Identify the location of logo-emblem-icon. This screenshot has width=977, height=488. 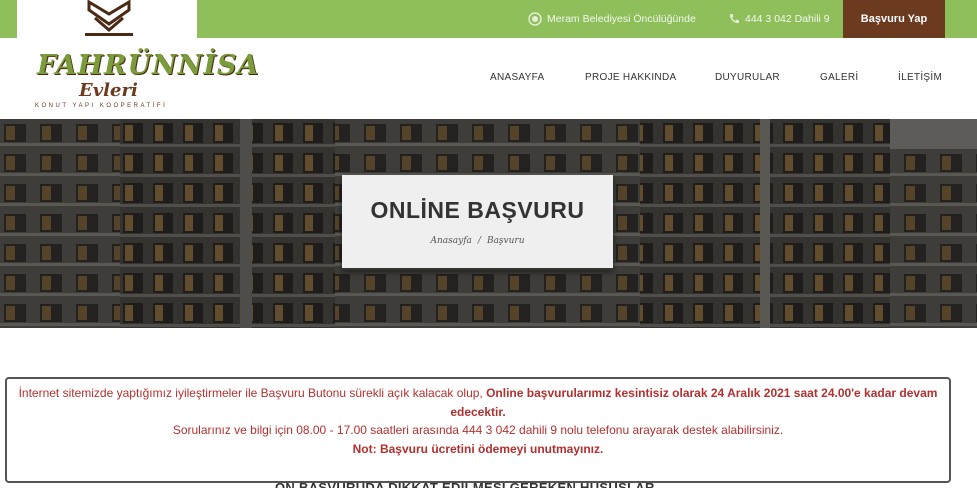
(109, 18).